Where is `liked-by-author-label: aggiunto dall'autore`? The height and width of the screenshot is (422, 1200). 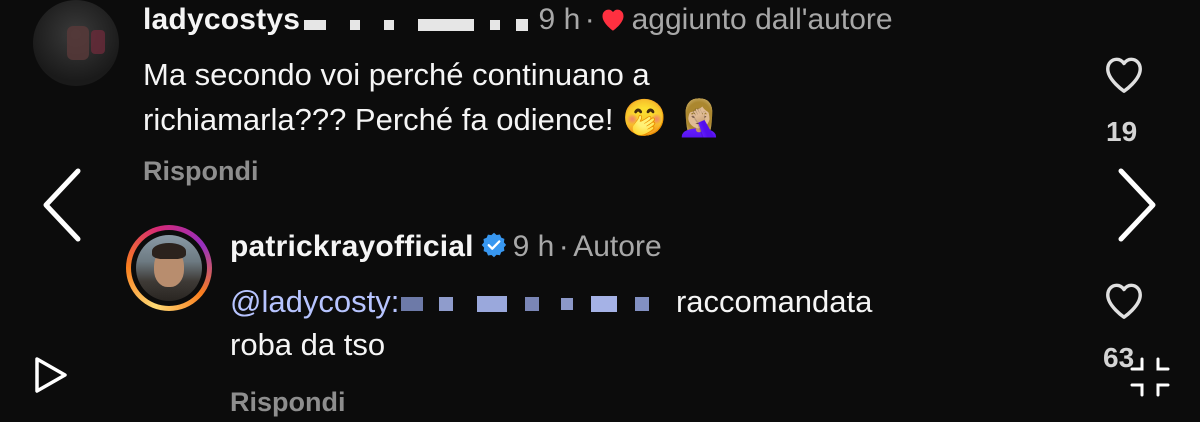 liked-by-author-label: aggiunto dall'autore is located at coordinates (762, 19).